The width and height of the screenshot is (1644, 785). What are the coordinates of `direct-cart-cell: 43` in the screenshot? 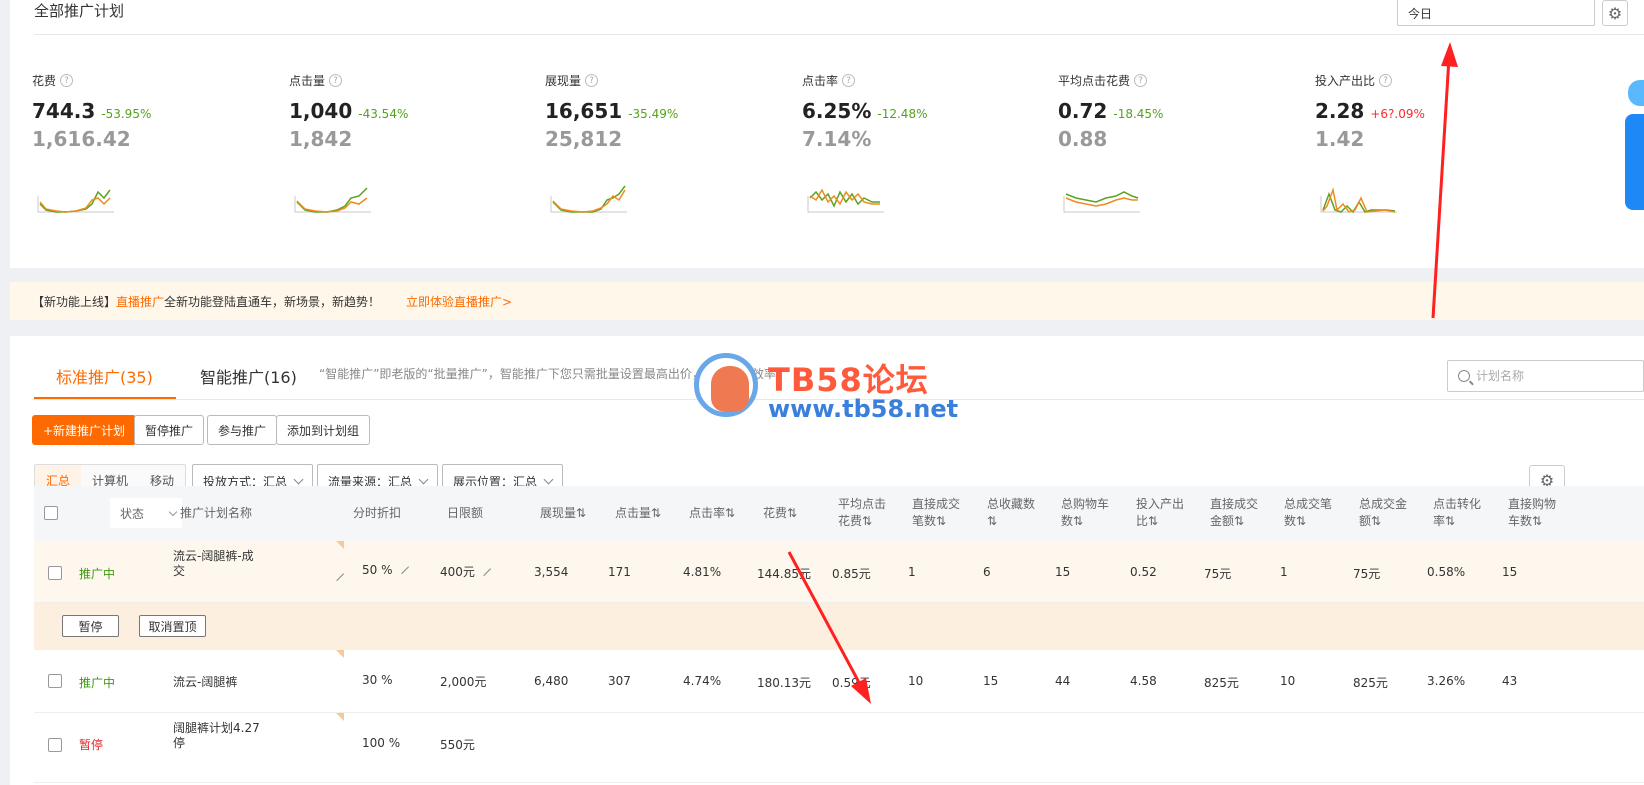 It's located at (1510, 681).